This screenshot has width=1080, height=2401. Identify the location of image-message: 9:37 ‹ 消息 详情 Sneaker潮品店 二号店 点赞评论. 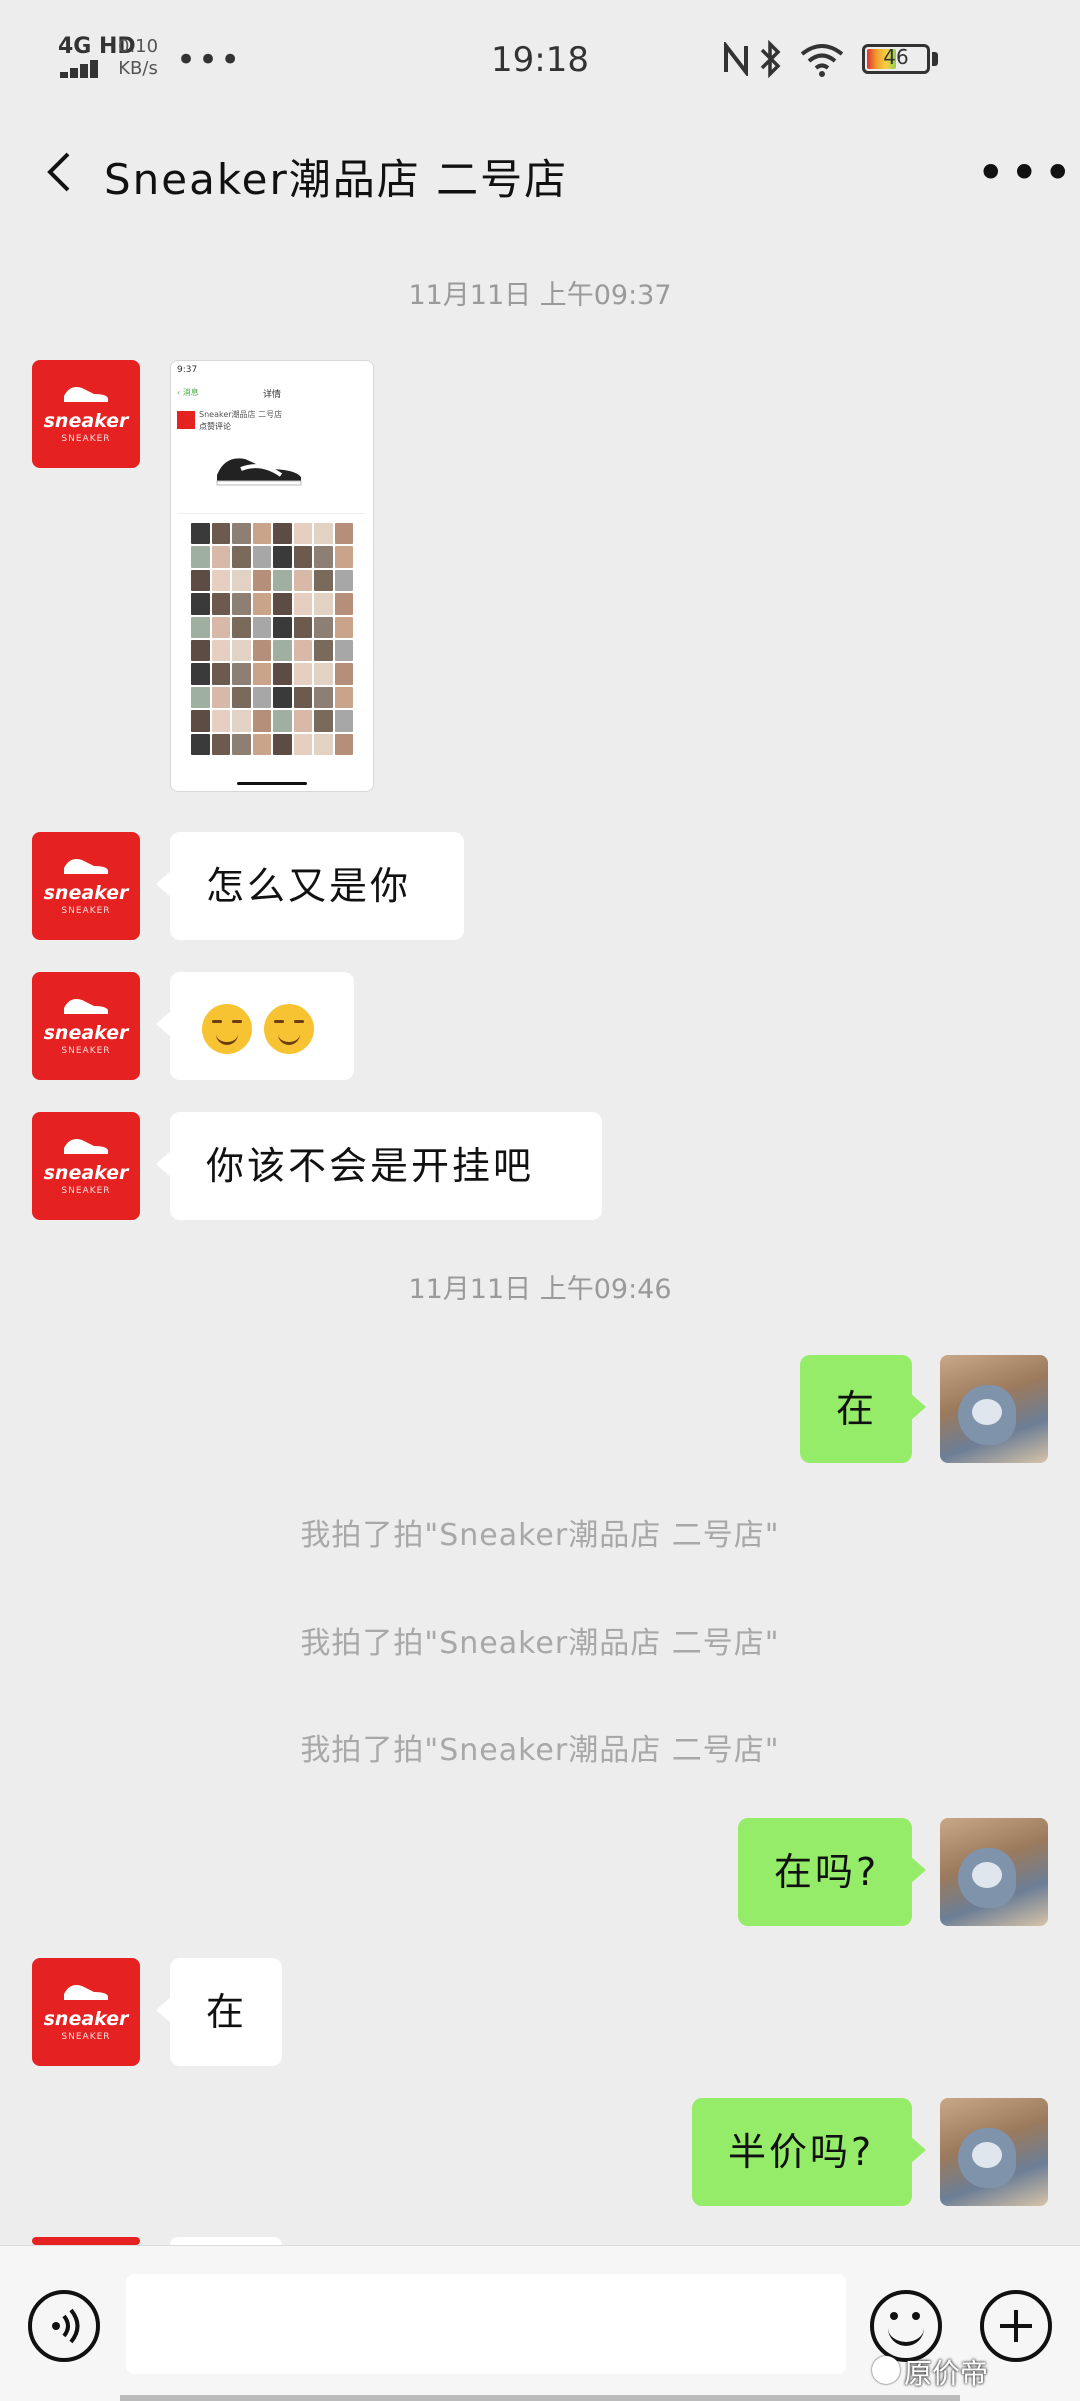
(272, 576).